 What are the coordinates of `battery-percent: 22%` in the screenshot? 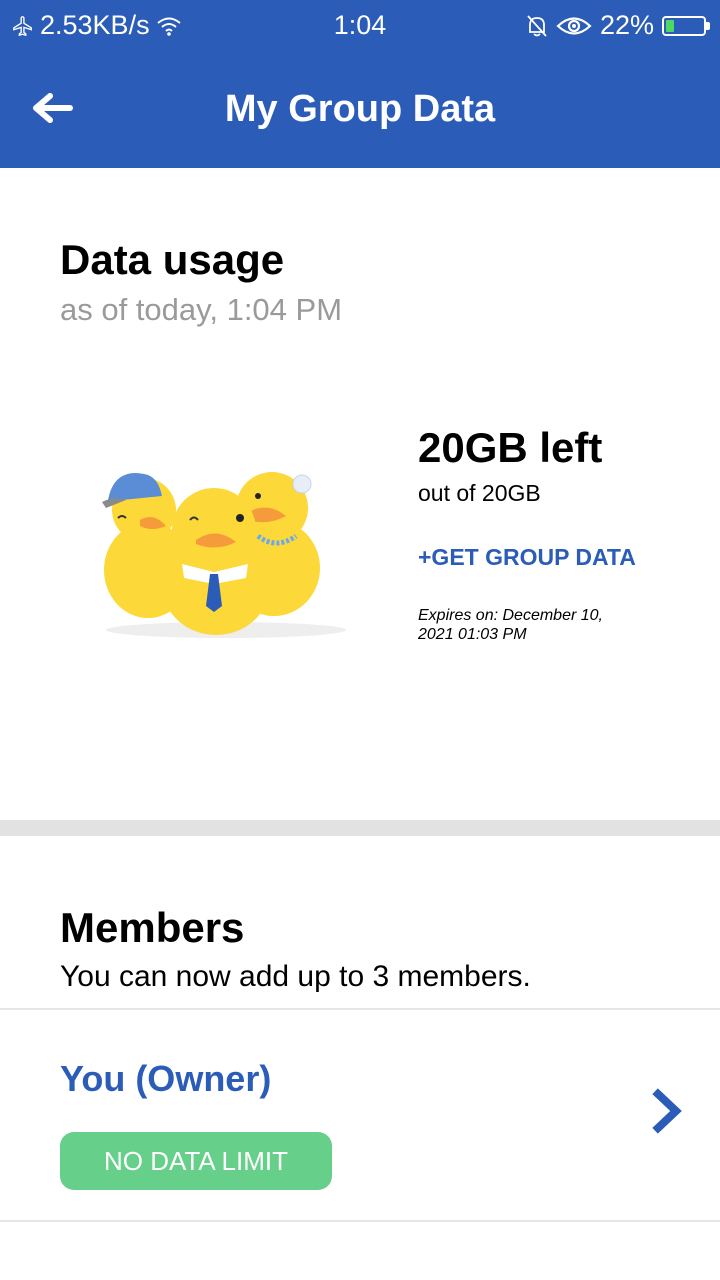 It's located at (626, 25).